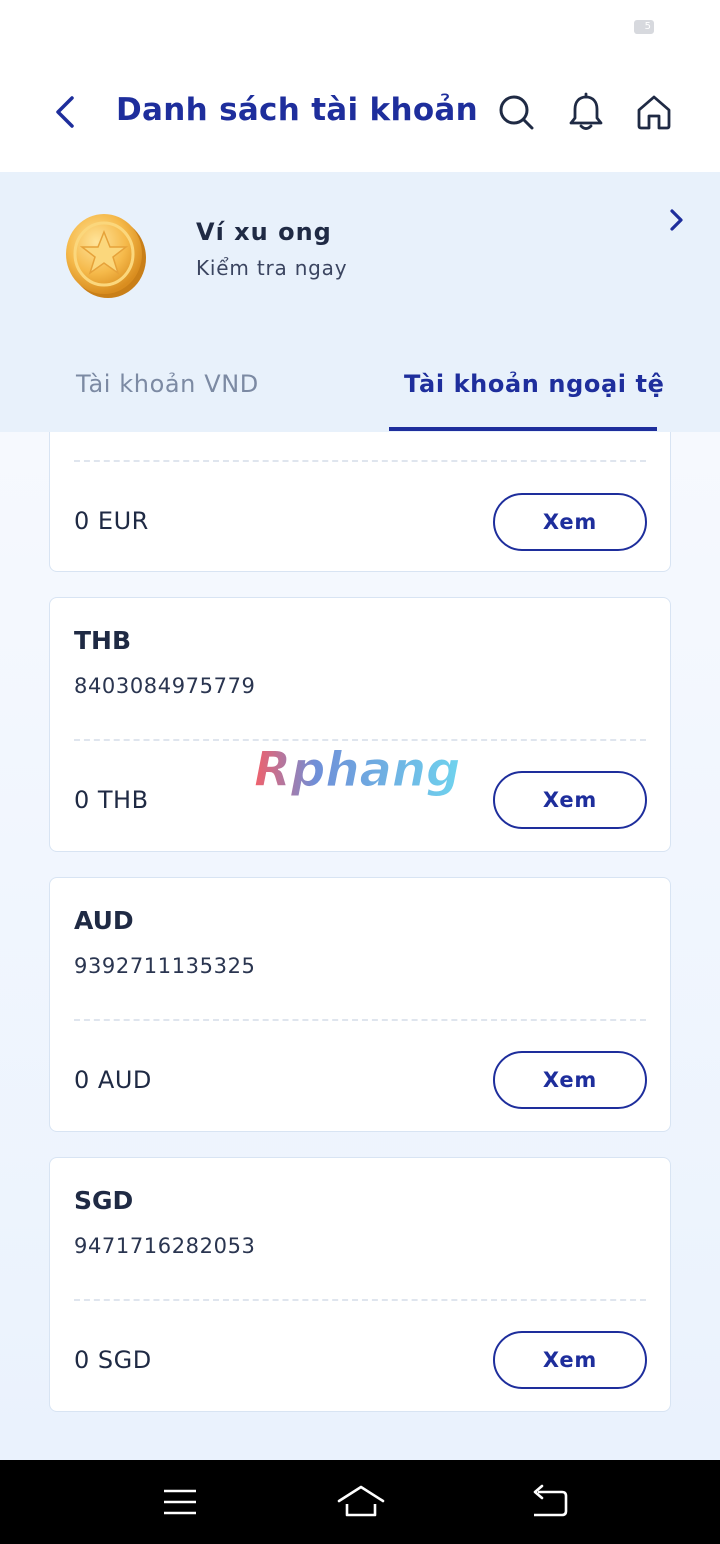  I want to click on coin-icon, so click(106, 256).